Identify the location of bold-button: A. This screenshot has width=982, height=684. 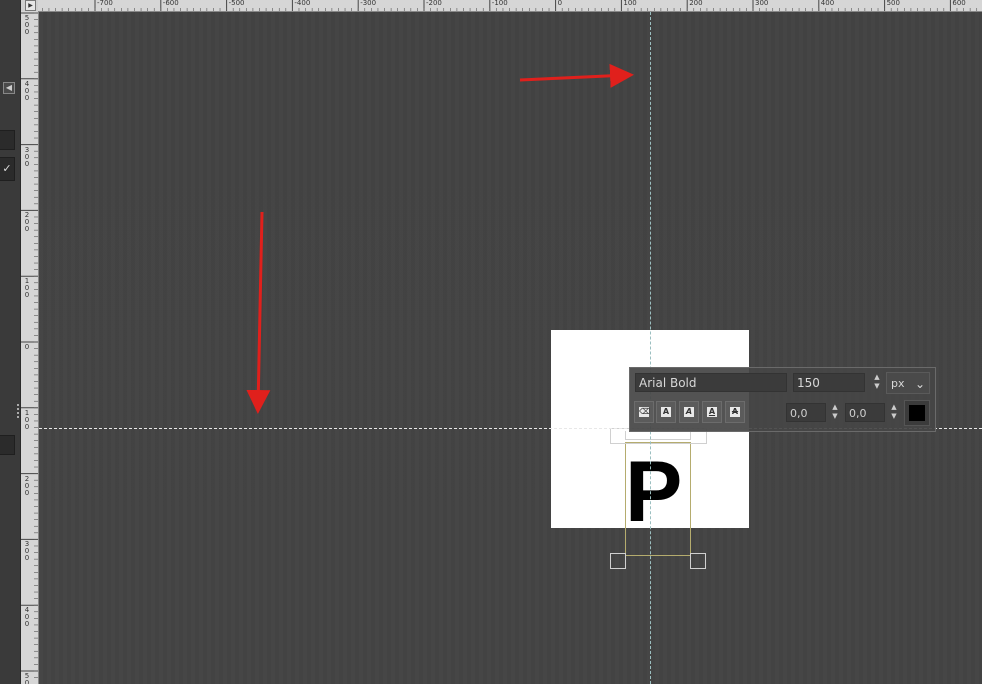
(666, 412).